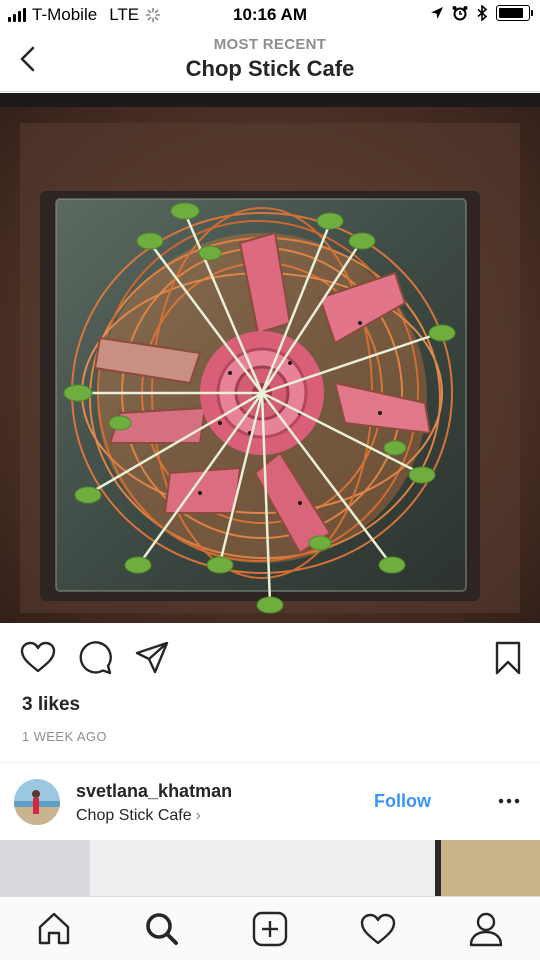 The width and height of the screenshot is (540, 960). I want to click on alarm-icon, so click(460, 13).